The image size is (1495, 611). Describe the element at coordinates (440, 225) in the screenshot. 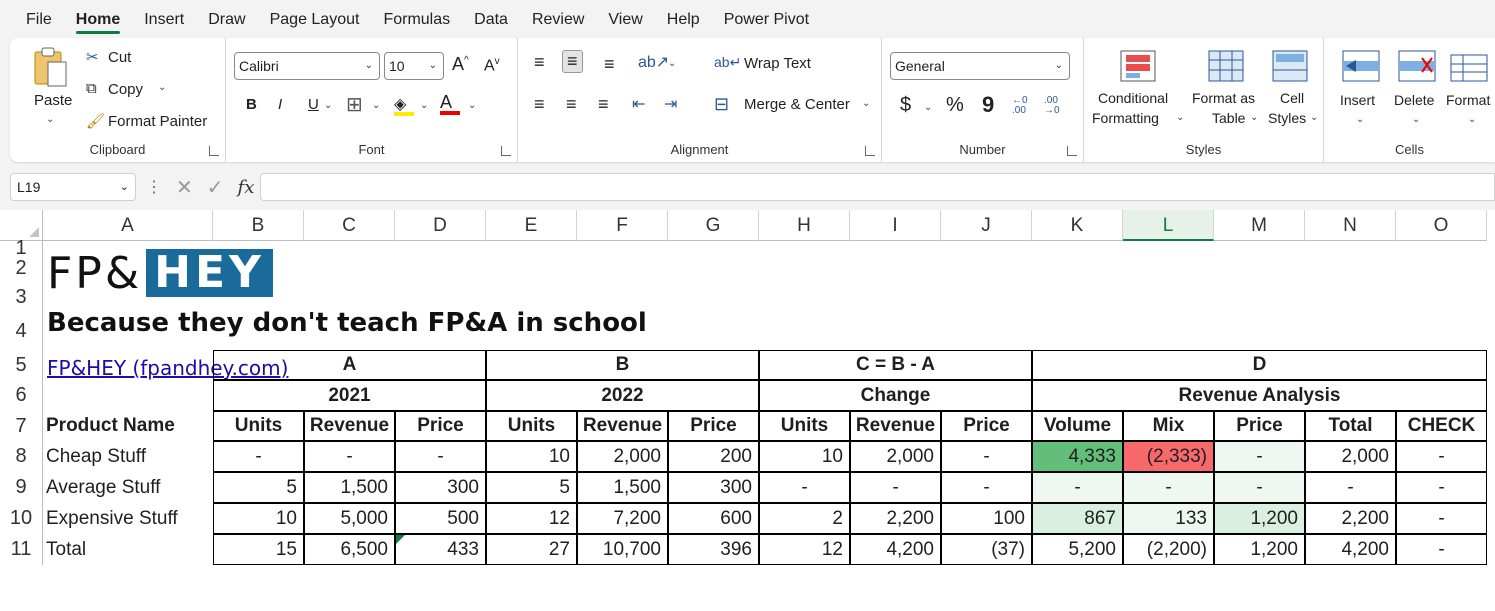

I see `column-header-d: D` at that location.